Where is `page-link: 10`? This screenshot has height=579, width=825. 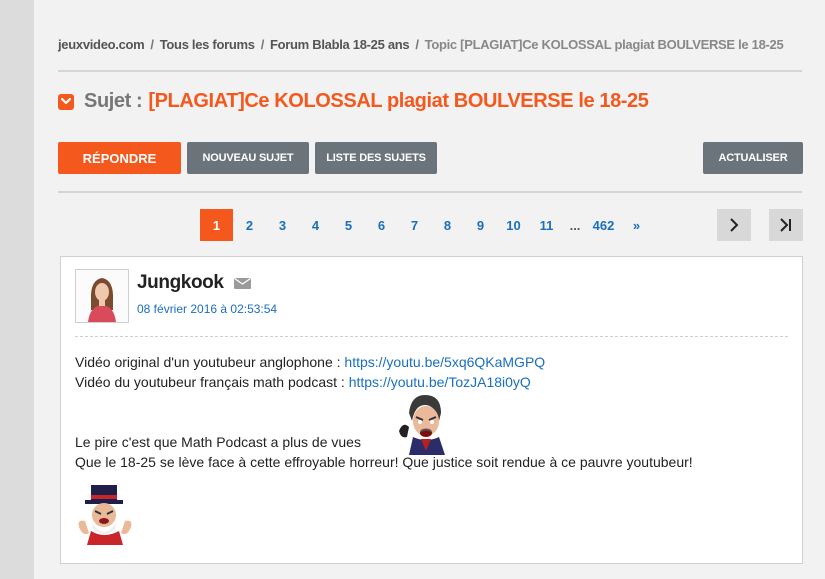
page-link: 10 is located at coordinates (513, 225).